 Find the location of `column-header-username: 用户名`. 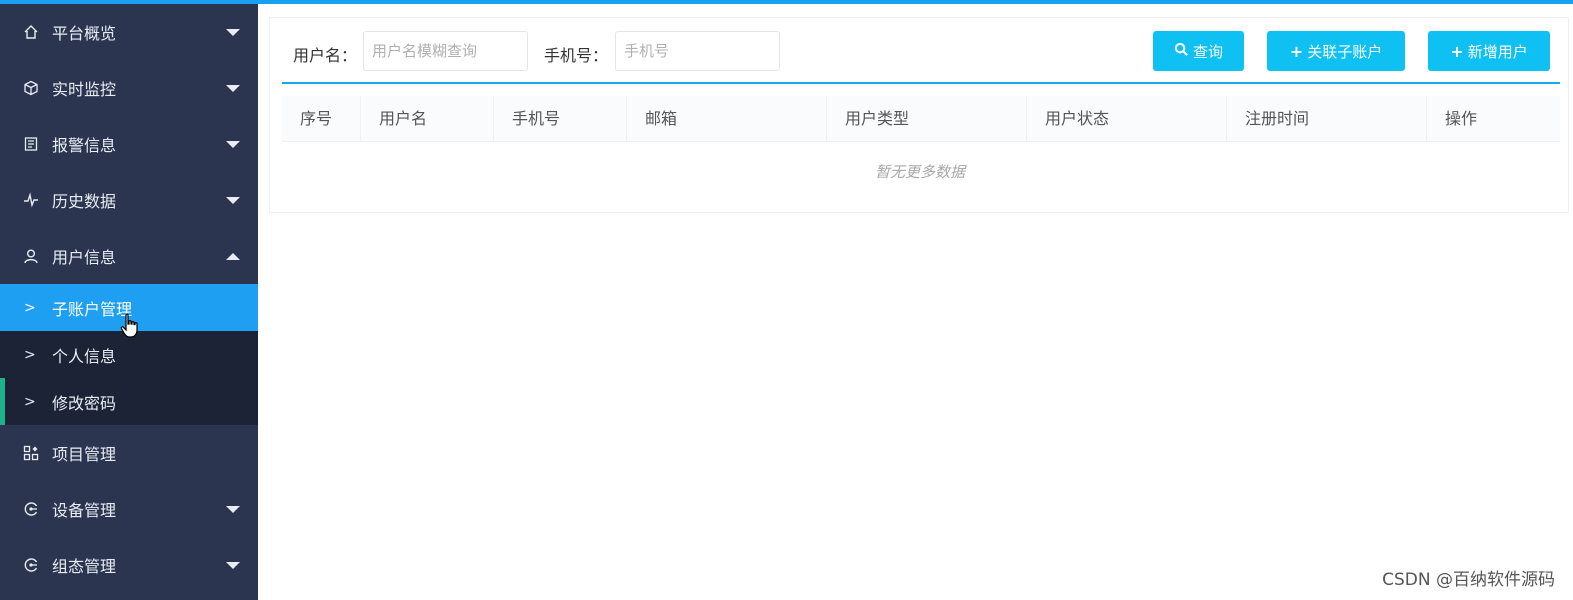

column-header-username: 用户名 is located at coordinates (427, 119).